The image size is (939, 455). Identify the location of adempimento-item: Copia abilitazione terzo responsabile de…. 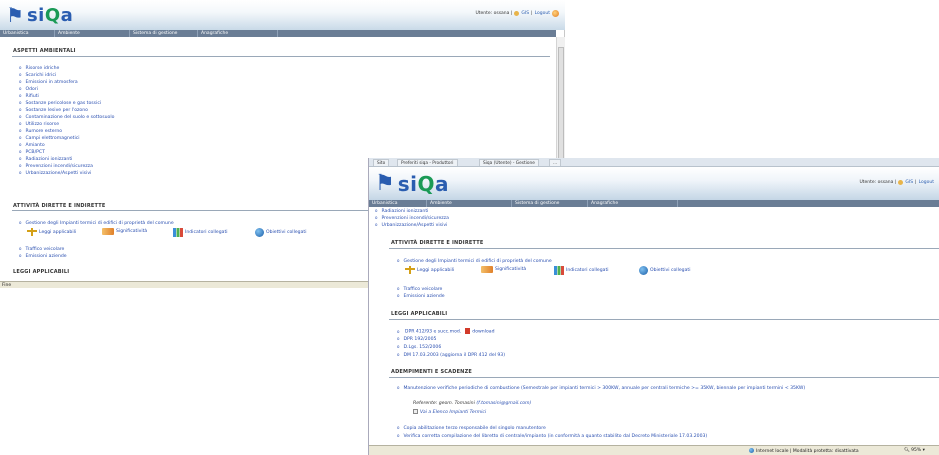
(471, 428).